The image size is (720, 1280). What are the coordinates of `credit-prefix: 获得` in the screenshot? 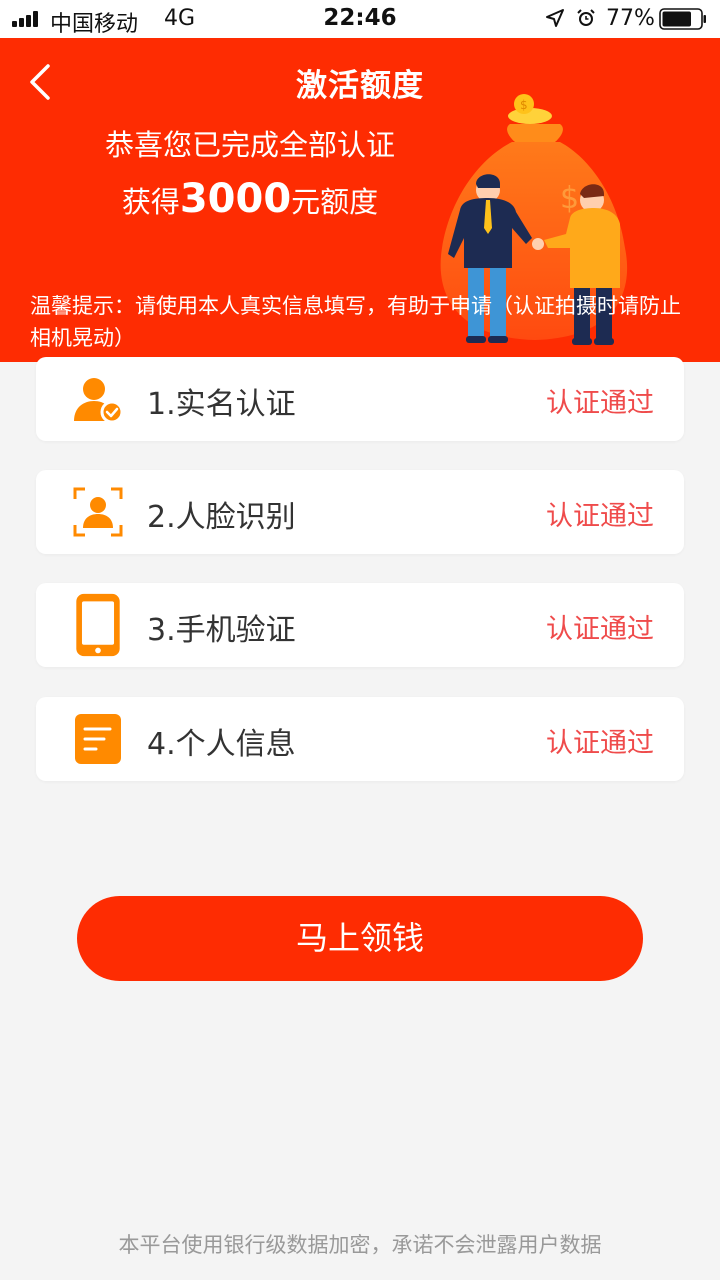 It's located at (150, 202).